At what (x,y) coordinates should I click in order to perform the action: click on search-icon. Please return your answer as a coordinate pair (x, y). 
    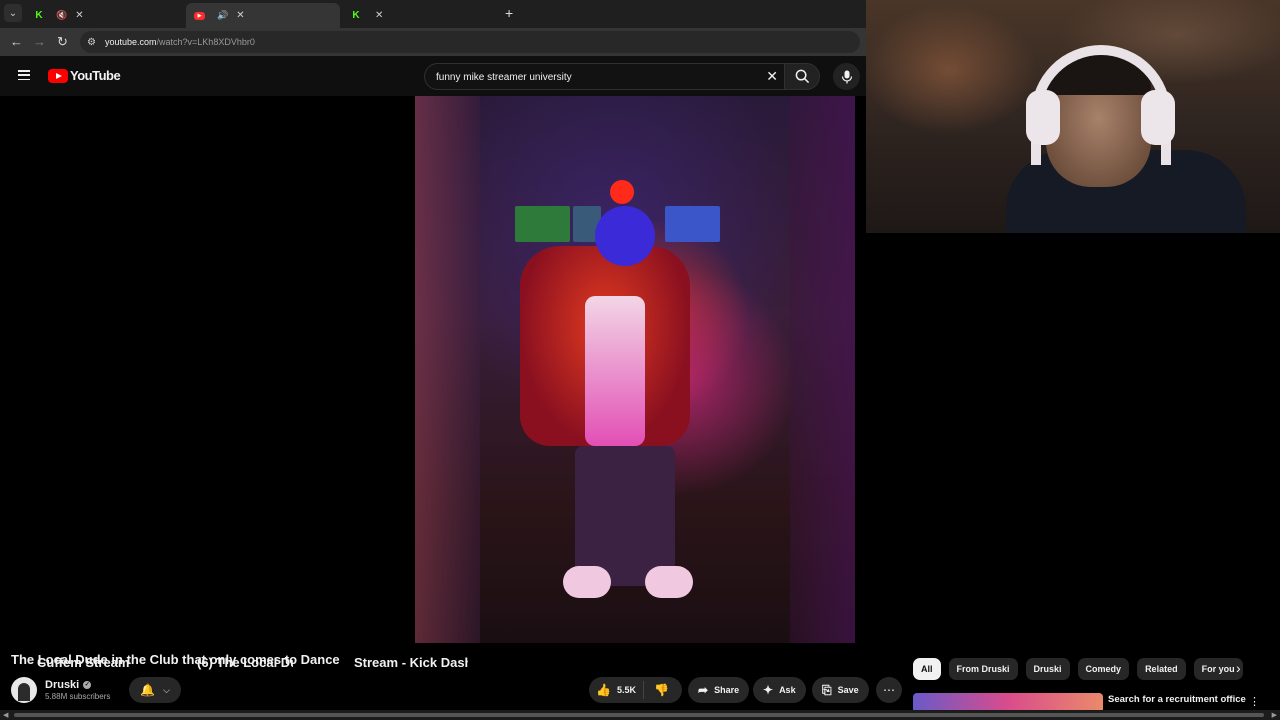
    Looking at the image, I should click on (802, 76).